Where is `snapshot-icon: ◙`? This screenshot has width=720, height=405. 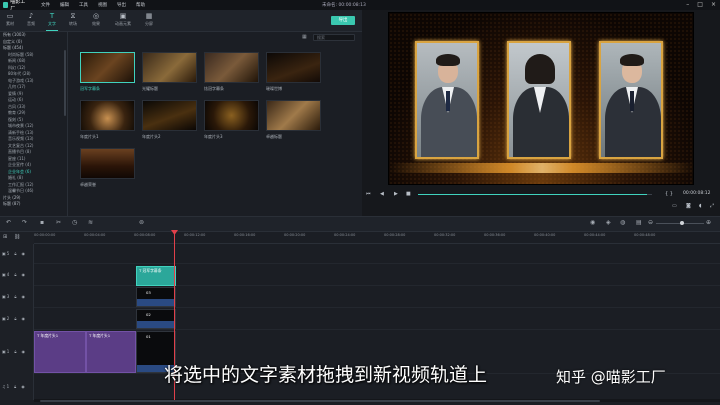
snapshot-icon: ◙ is located at coordinates (688, 206).